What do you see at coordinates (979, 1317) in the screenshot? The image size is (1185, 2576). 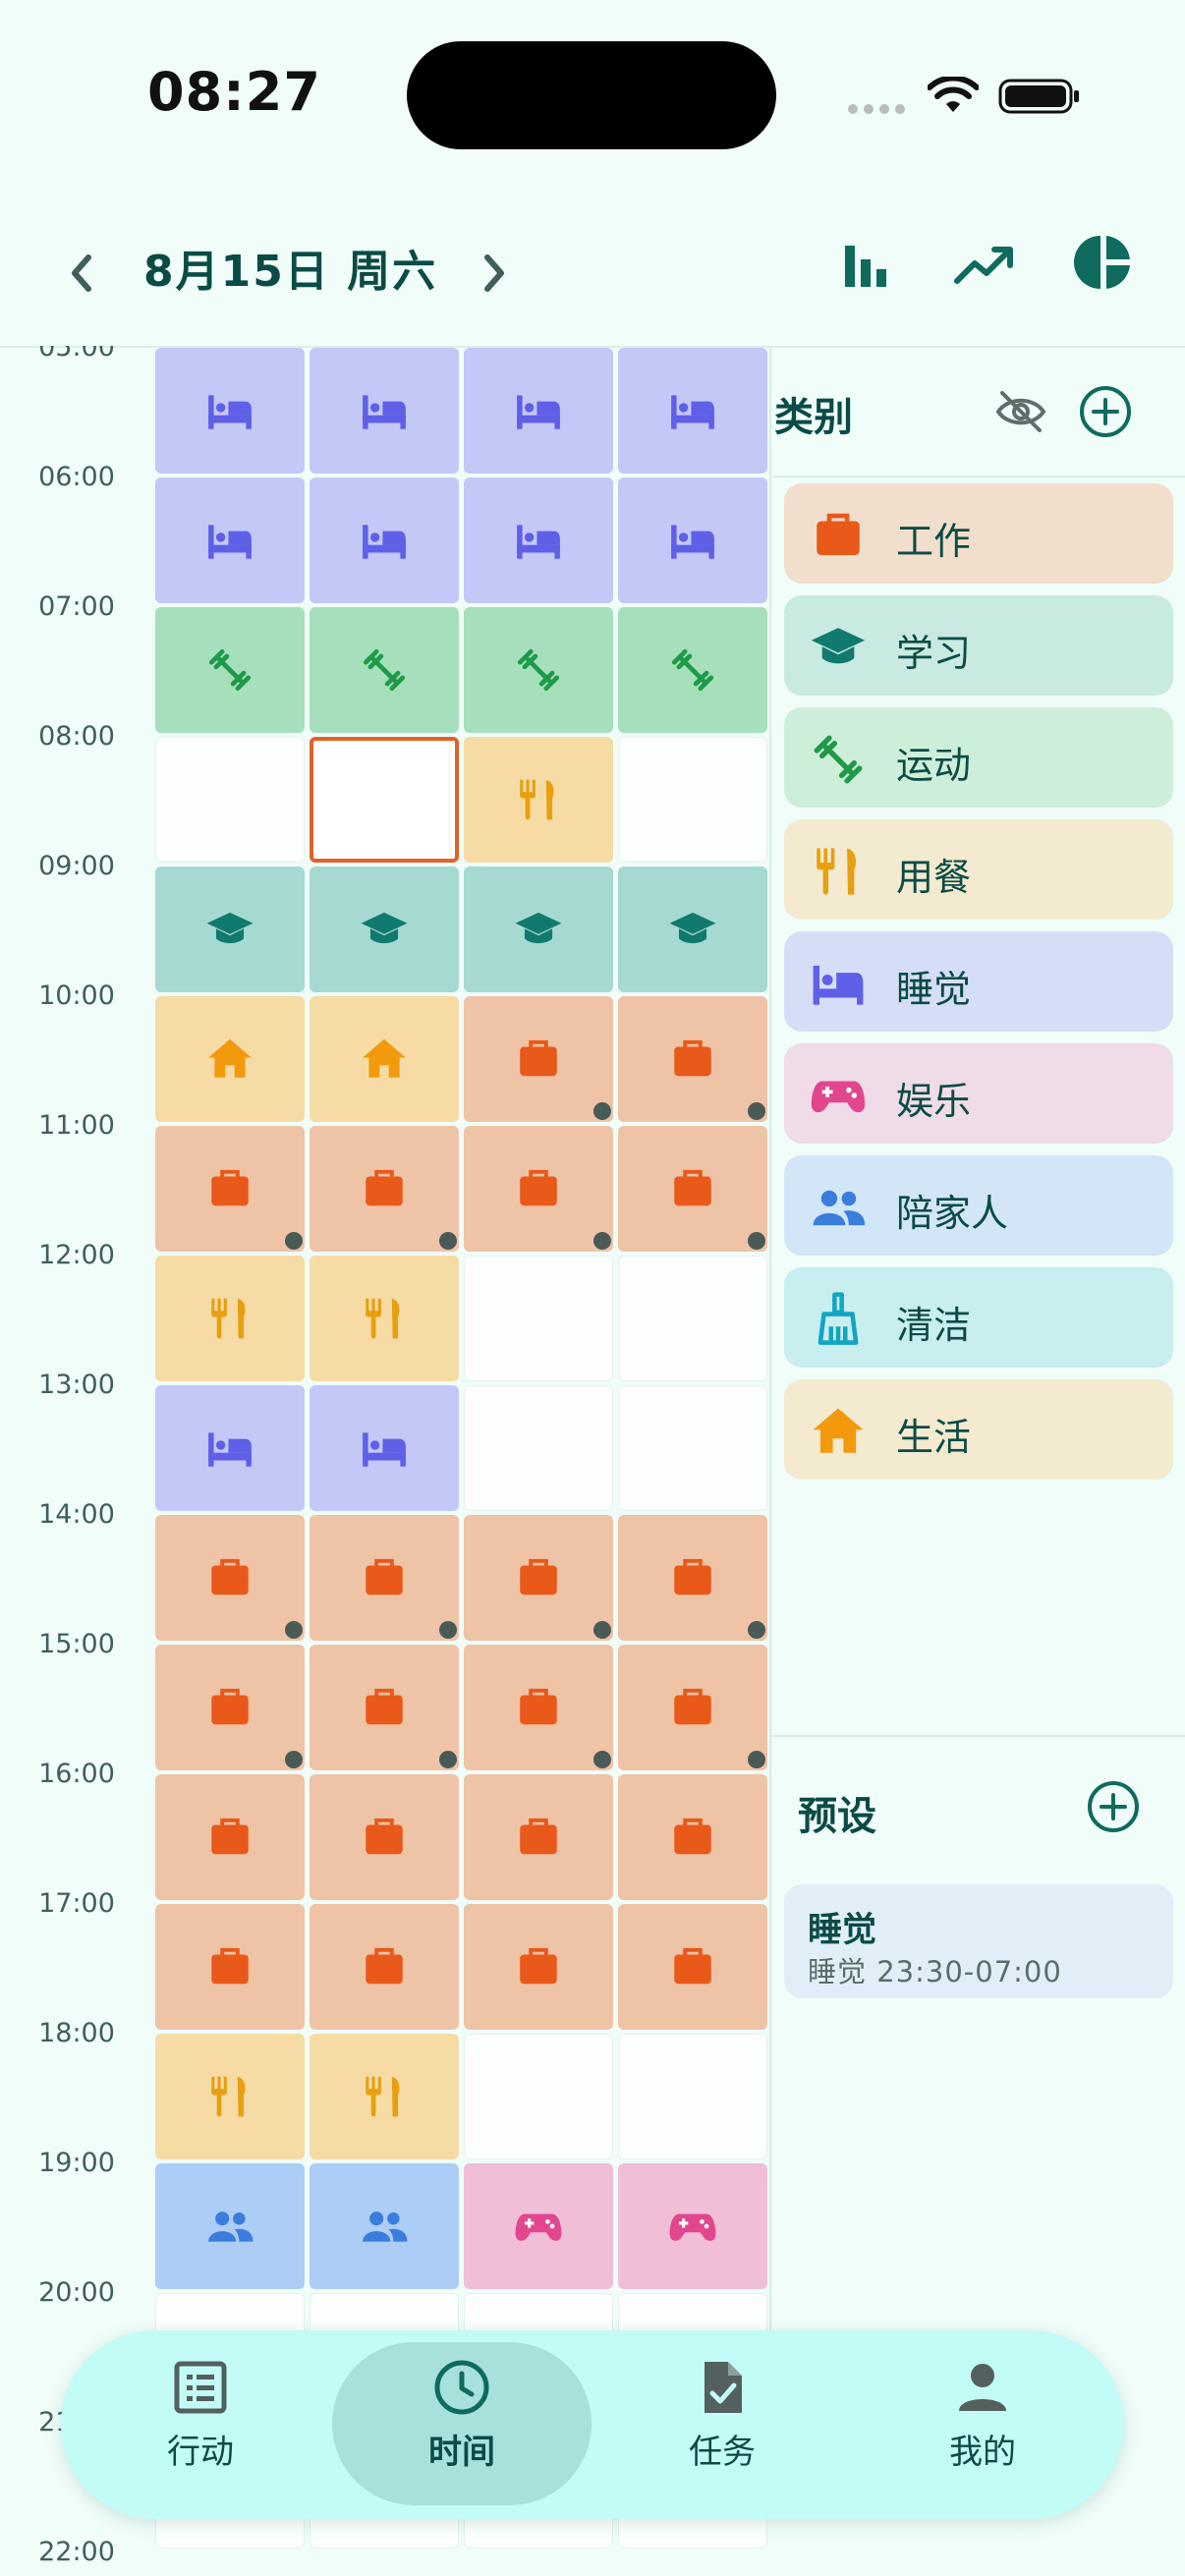 I see `category-clean: 清洁` at bounding box center [979, 1317].